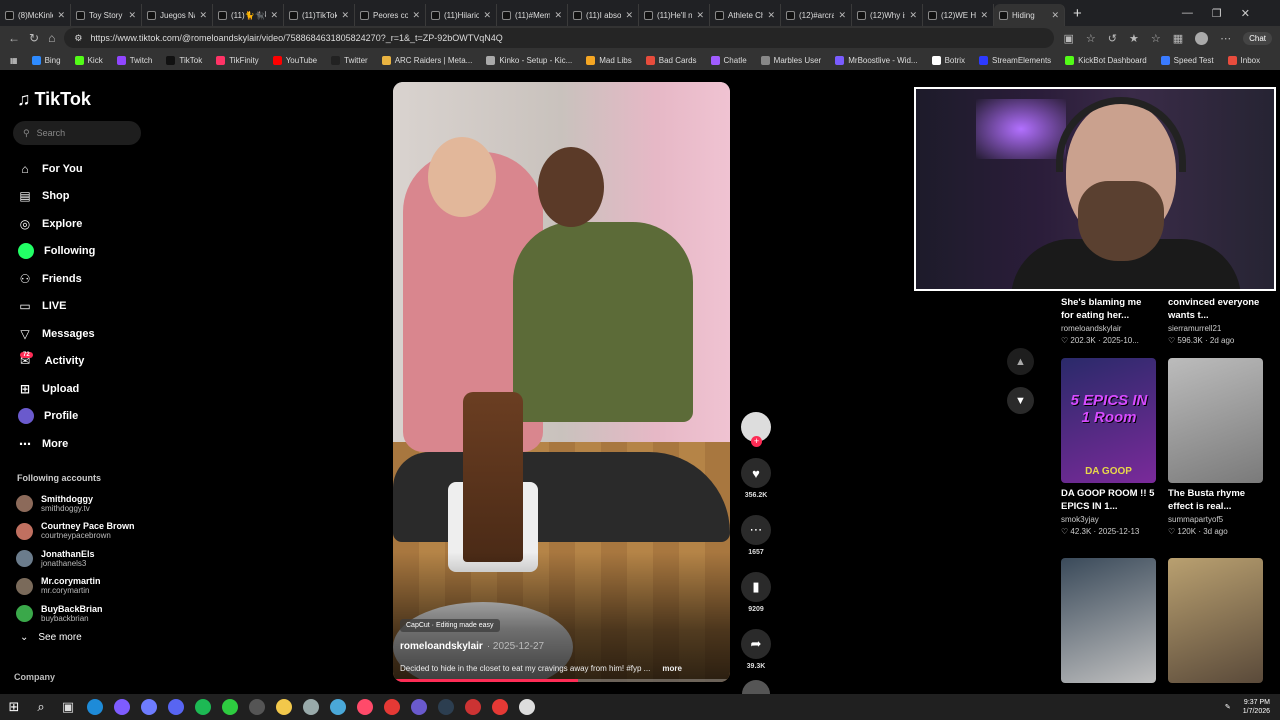  Describe the element at coordinates (190, 60) in the screenshot. I see `bookmark-label: TikTok` at that location.